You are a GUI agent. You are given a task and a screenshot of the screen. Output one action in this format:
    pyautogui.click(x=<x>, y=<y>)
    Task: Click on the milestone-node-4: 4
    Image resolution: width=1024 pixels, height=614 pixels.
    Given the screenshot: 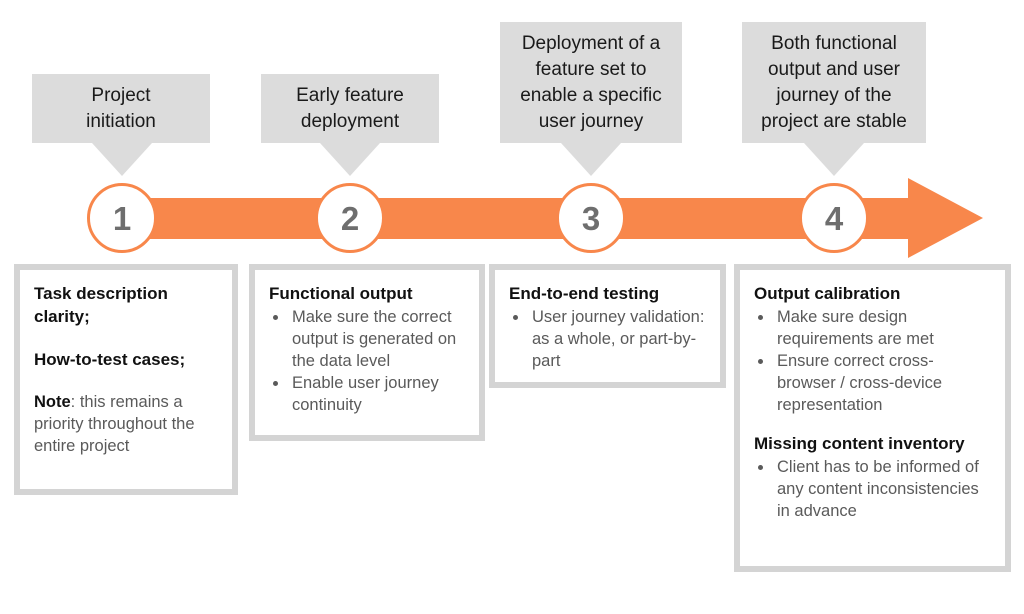 What is the action you would take?
    pyautogui.click(x=834, y=218)
    